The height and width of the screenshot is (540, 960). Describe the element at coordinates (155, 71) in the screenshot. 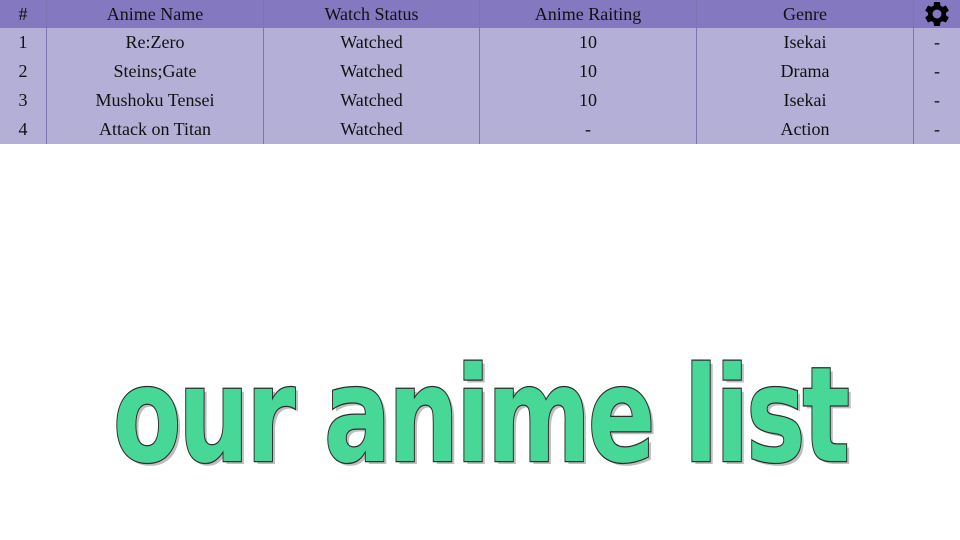

I see `anime-name-cell: Steins;Gate` at that location.